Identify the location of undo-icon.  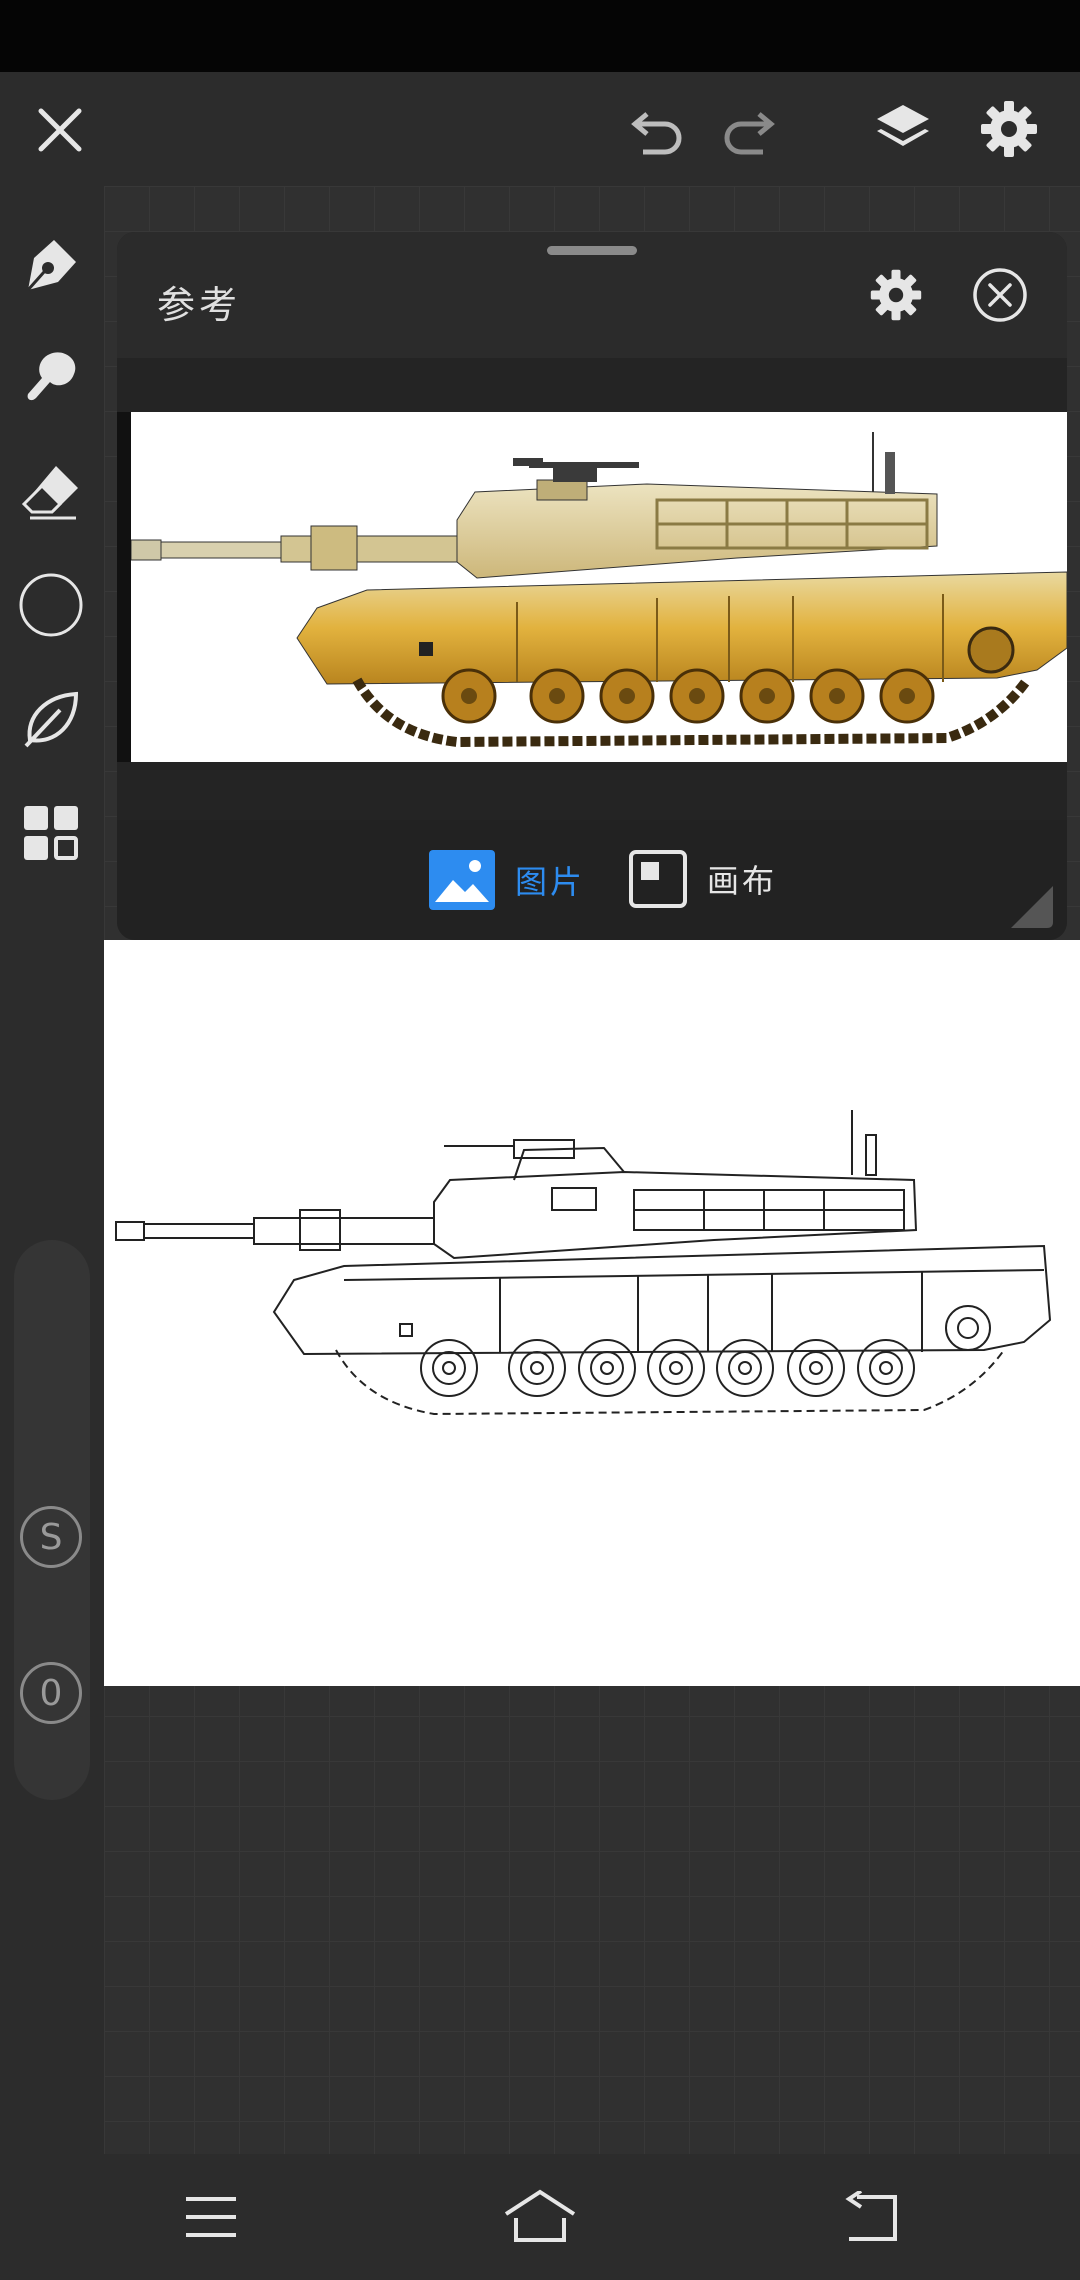
(655, 131).